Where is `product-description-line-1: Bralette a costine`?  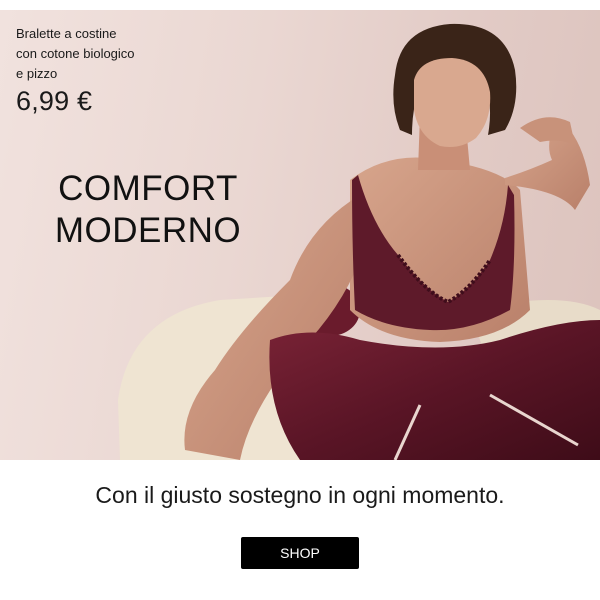 product-description-line-1: Bralette a costine is located at coordinates (66, 33).